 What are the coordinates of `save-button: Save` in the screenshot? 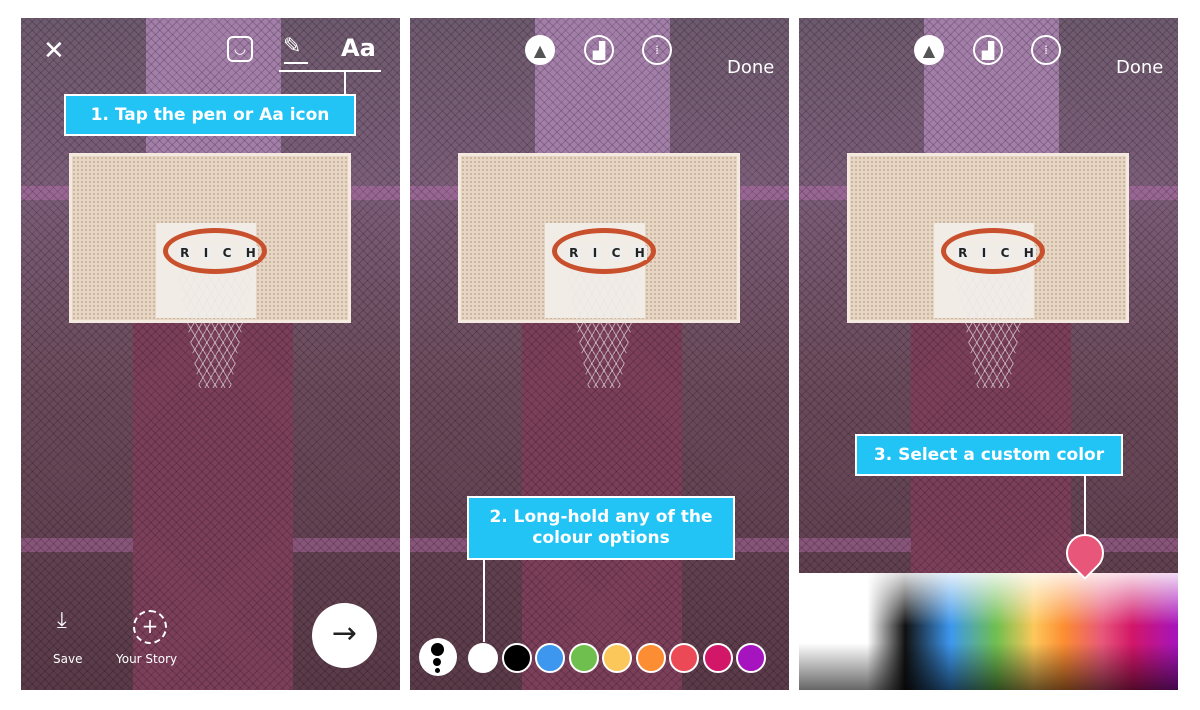 It's located at (67, 659).